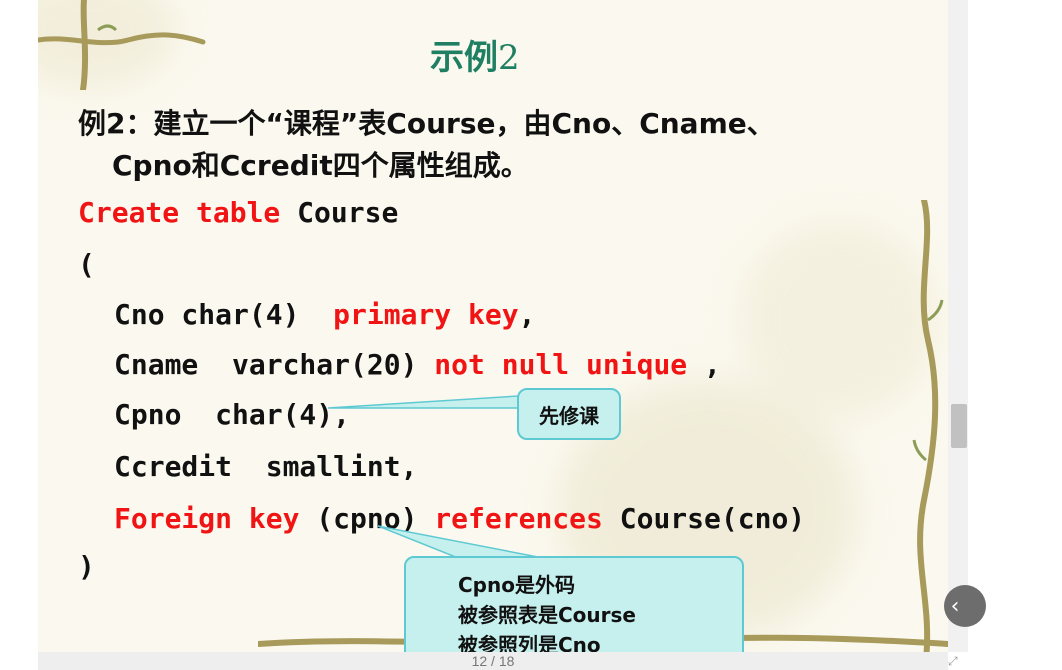  I want to click on previous-page-button: ‹, so click(965, 606).